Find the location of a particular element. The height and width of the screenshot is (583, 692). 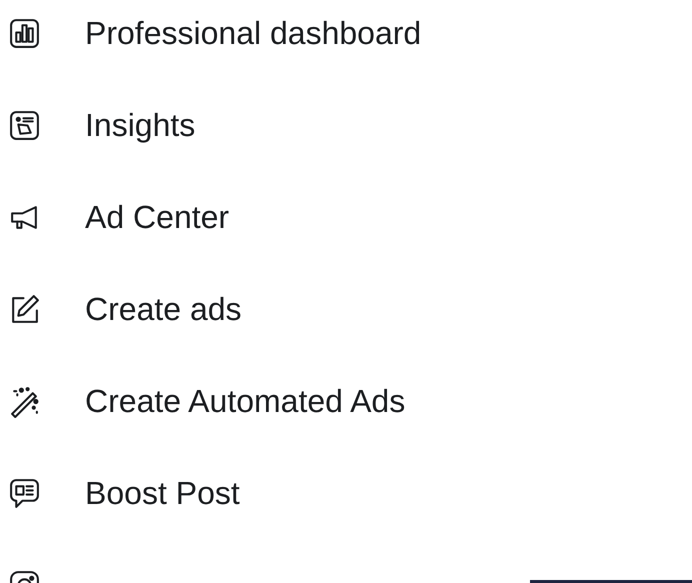

menu-item: Ad Center is located at coordinates (346, 217).